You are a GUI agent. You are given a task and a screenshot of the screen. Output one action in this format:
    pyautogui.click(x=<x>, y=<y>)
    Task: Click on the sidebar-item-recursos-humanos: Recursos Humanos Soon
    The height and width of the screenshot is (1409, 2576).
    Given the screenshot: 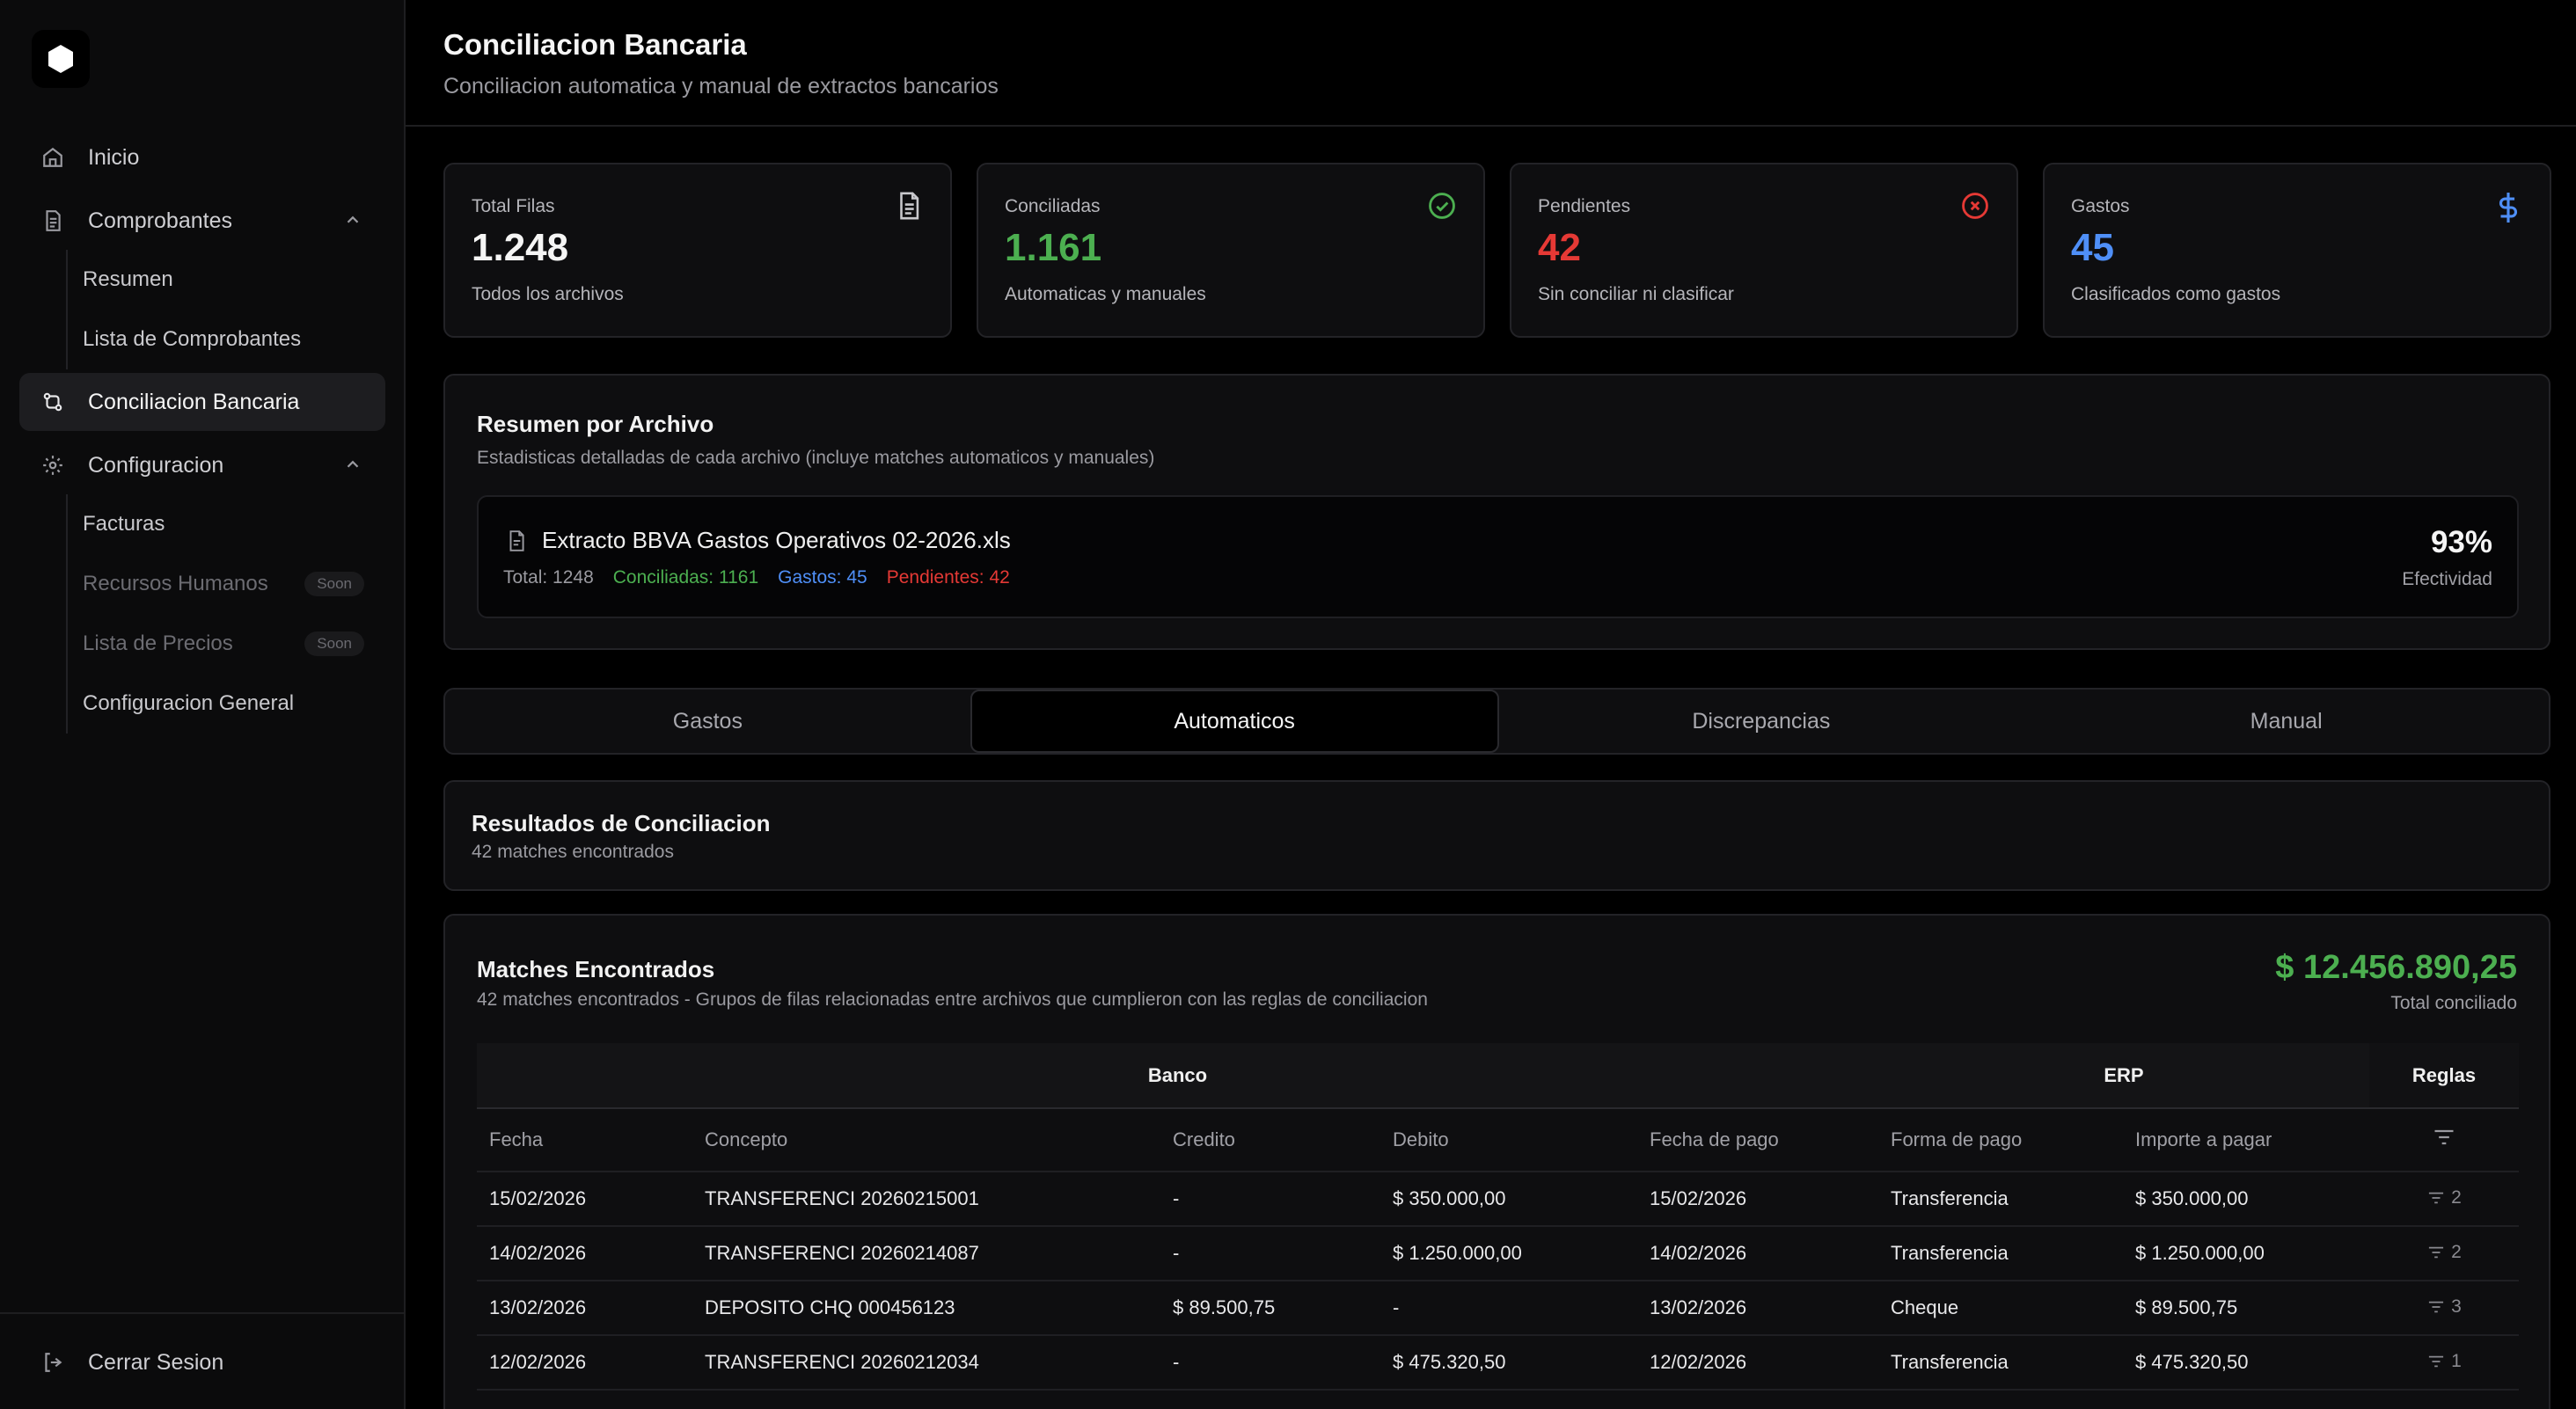 What is the action you would take?
    pyautogui.click(x=202, y=584)
    